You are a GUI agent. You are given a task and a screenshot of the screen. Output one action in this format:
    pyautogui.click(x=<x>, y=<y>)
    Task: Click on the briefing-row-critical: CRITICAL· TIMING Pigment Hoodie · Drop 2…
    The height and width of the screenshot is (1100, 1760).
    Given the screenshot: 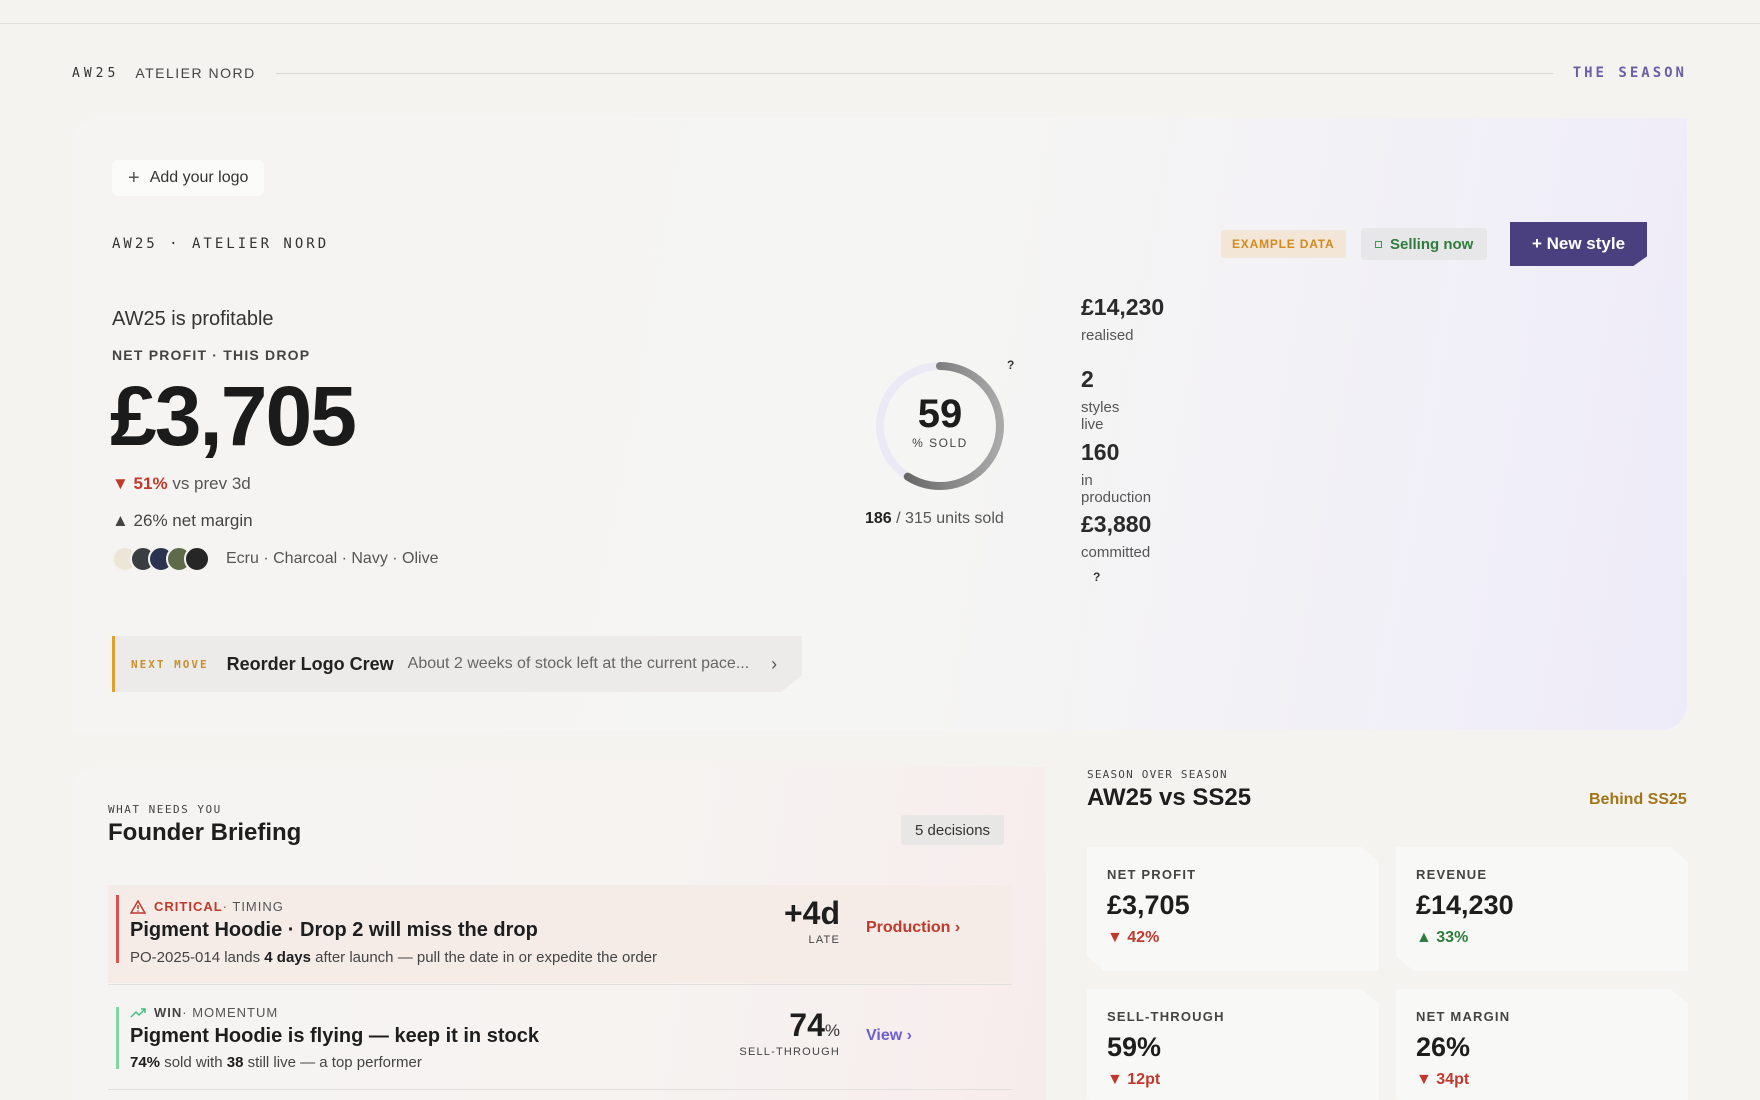 What is the action you would take?
    pyautogui.click(x=560, y=934)
    